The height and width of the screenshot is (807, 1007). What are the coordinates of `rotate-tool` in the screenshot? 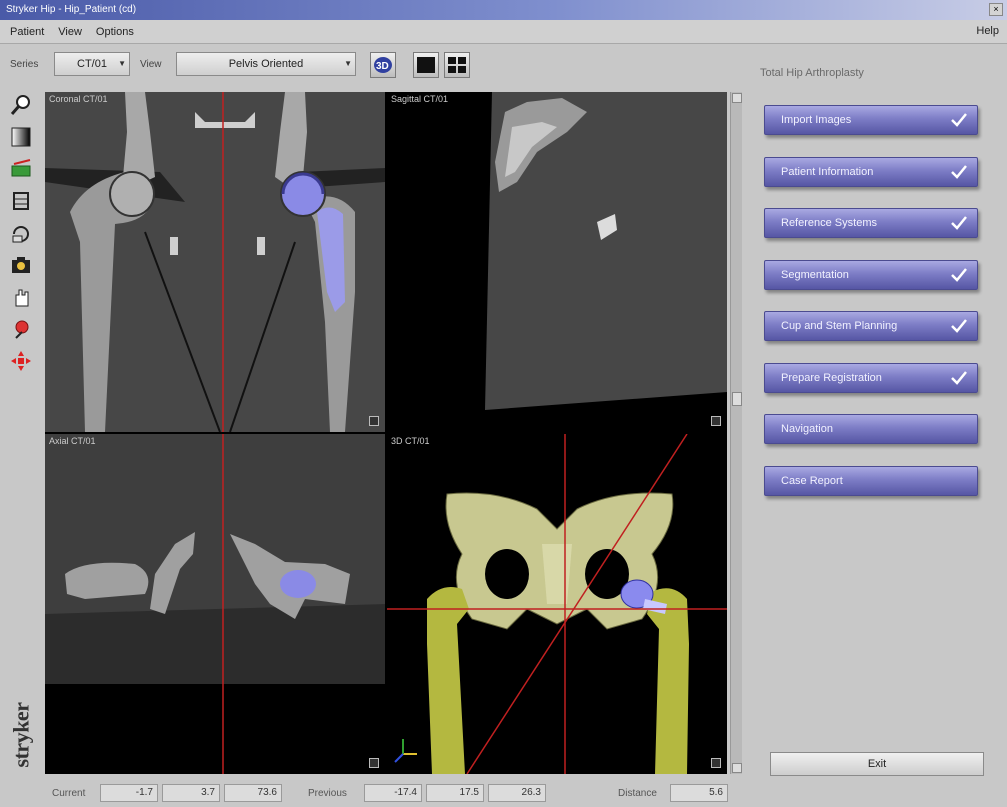 It's located at (21, 233).